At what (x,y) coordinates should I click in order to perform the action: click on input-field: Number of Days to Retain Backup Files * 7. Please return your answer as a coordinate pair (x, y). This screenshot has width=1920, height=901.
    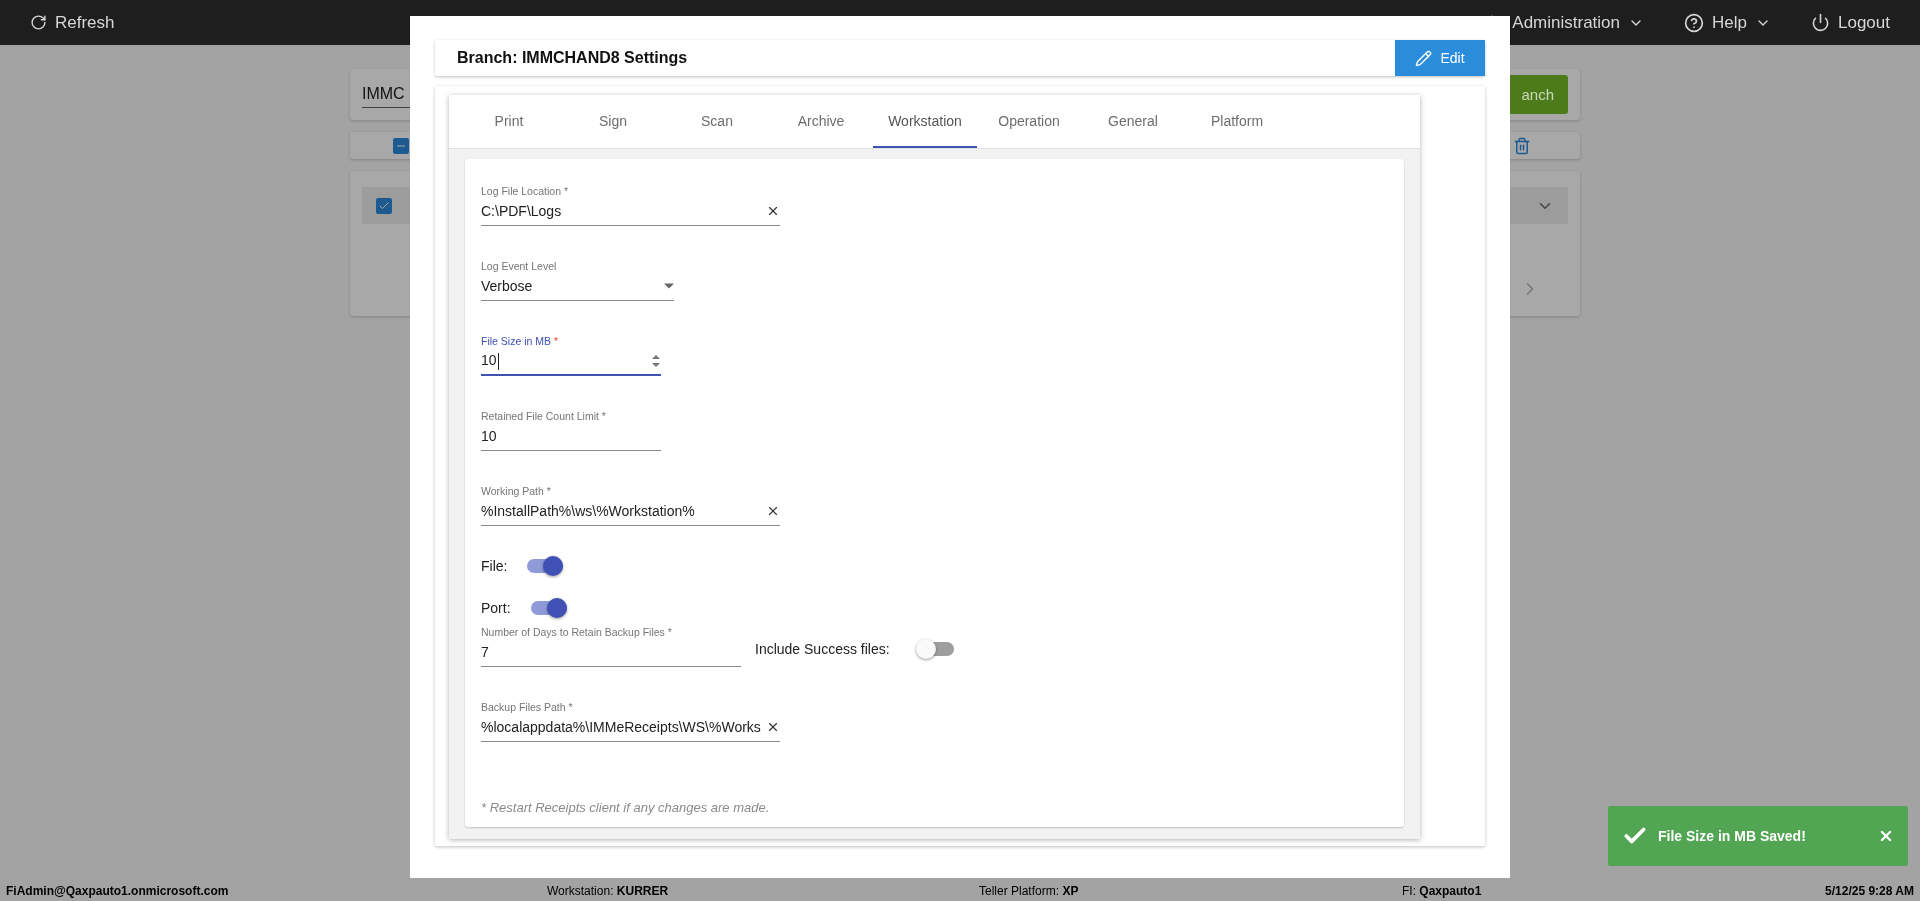
    Looking at the image, I should click on (611, 646).